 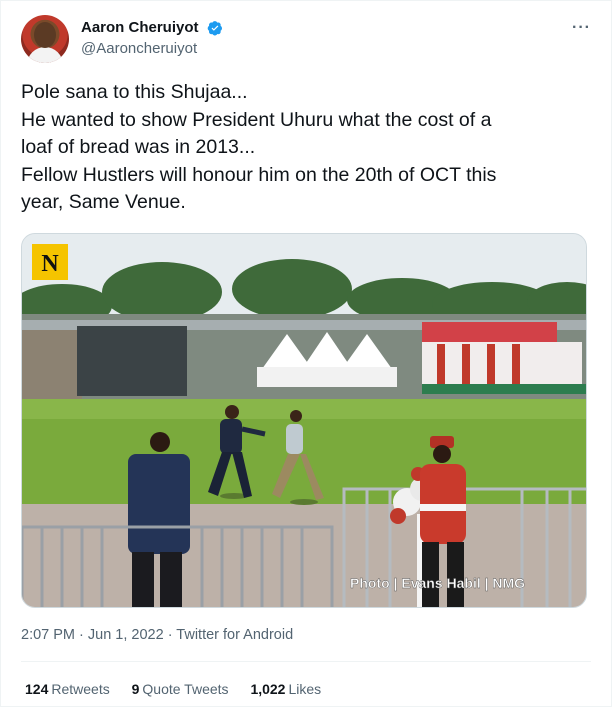 I want to click on retweets-stat: 124 Retweets, so click(x=67, y=689).